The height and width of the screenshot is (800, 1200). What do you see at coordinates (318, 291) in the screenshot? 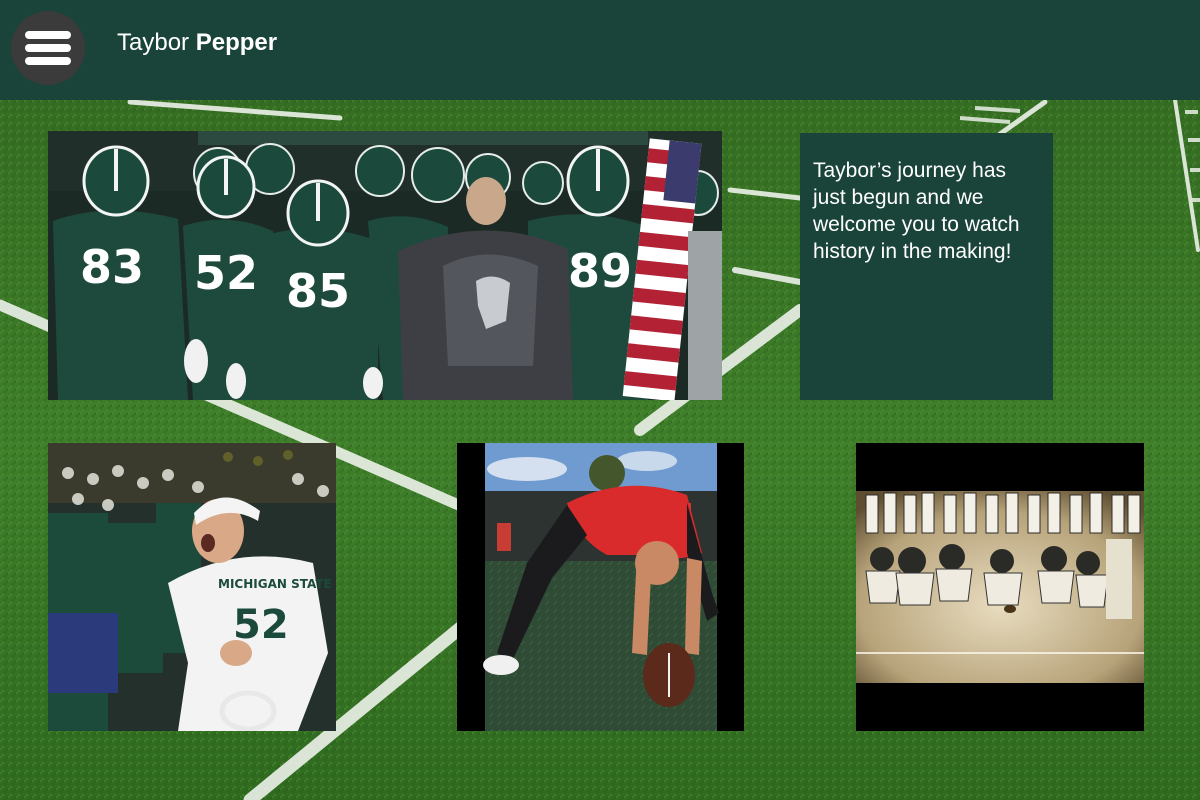
I see `jersey-number-85: 85` at bounding box center [318, 291].